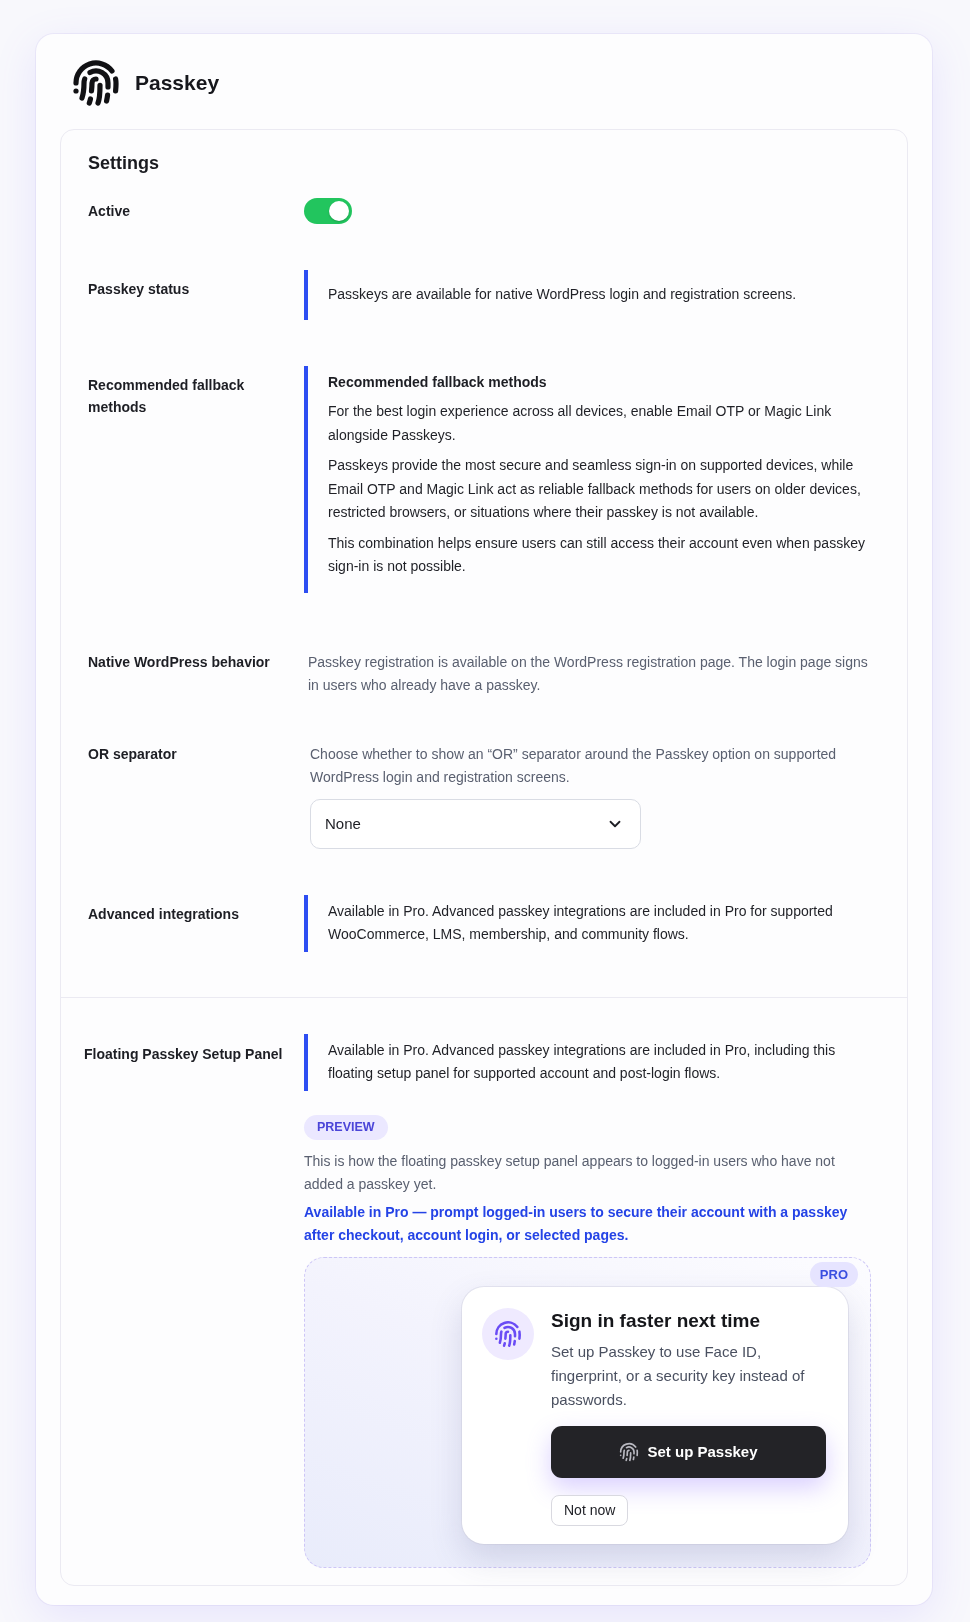 This screenshot has width=970, height=1622. I want to click on setting-label: OR separator, so click(133, 754).